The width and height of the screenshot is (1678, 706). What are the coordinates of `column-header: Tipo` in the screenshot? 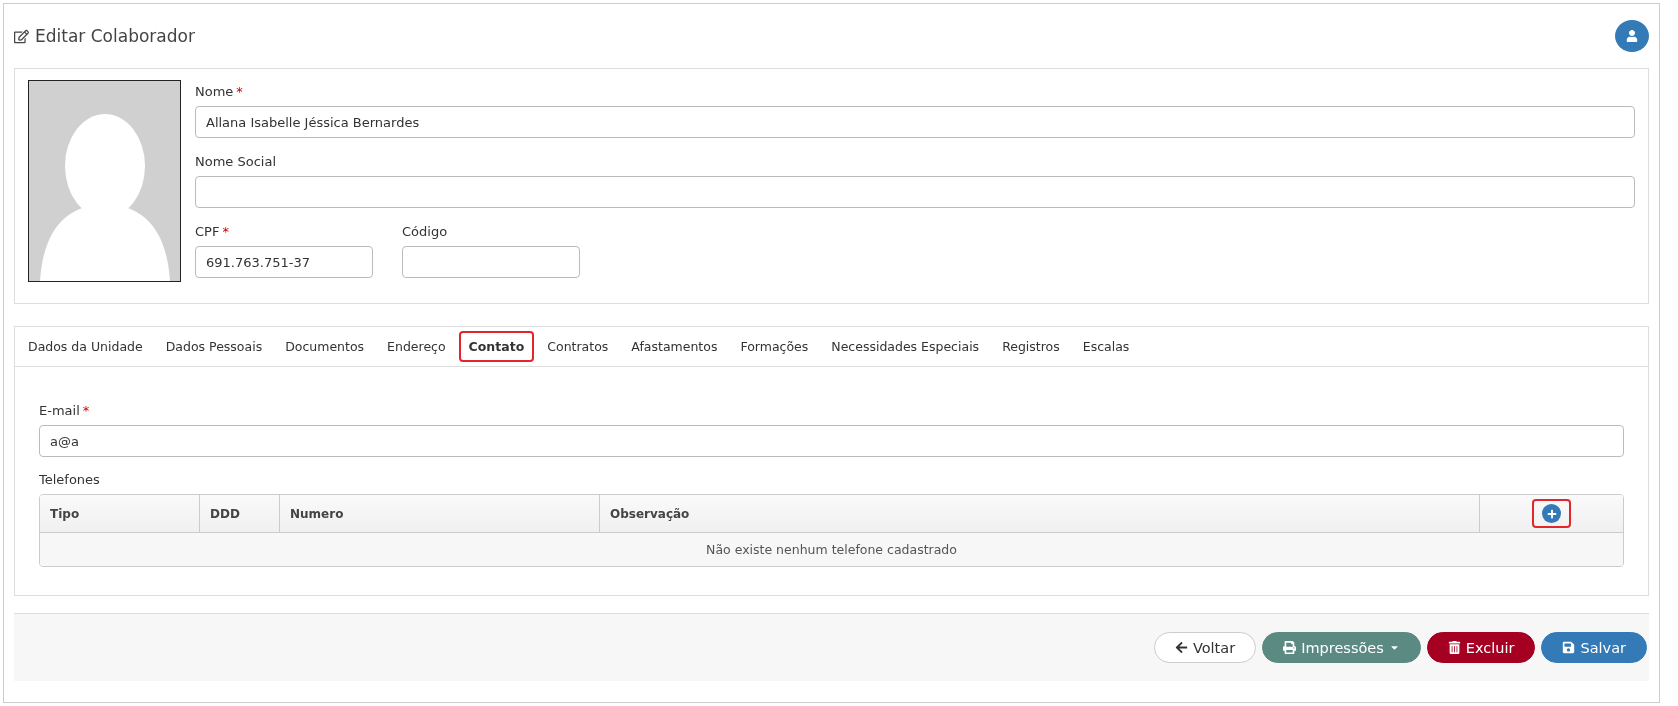 It's located at (120, 513).